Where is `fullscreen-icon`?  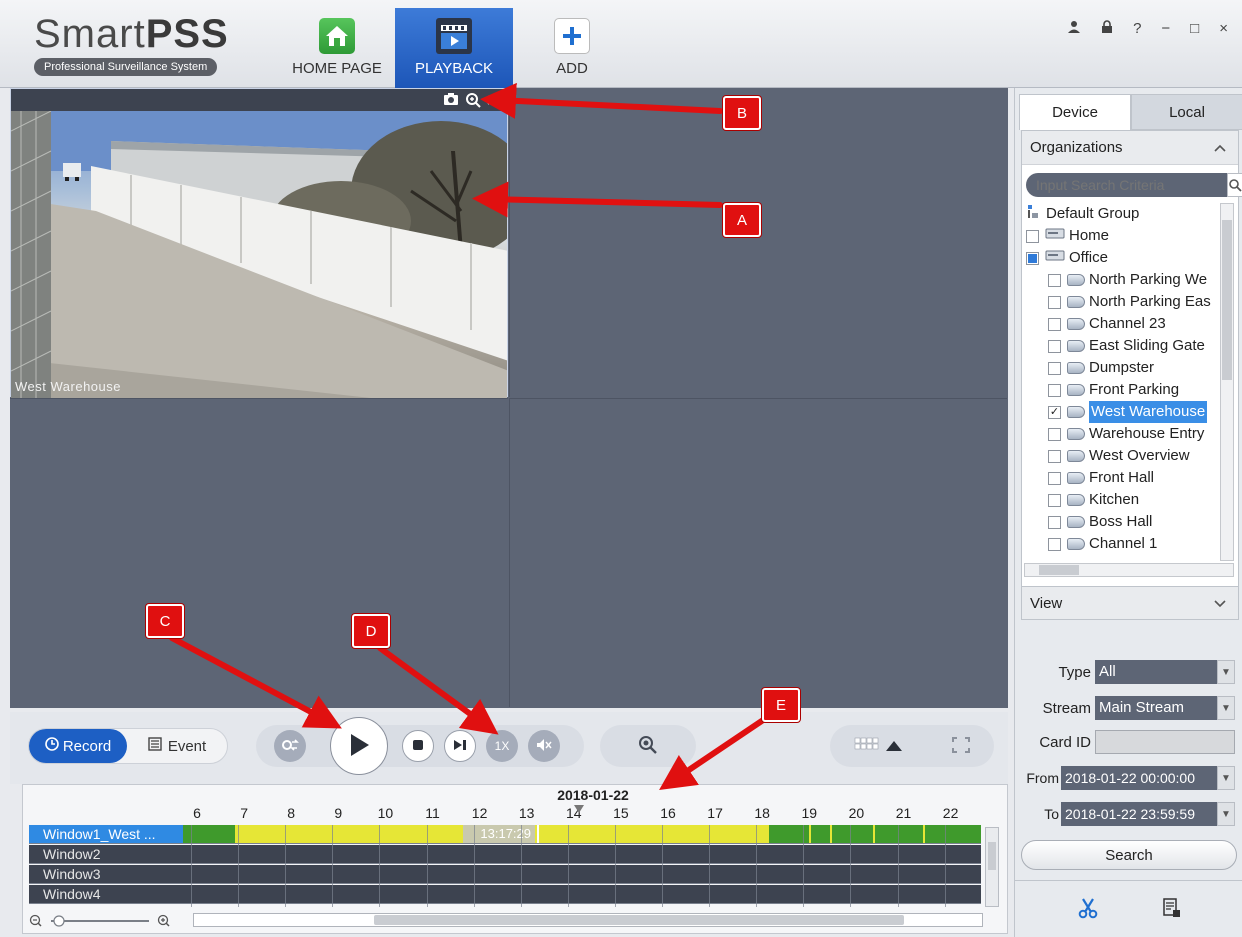
fullscreen-icon is located at coordinates (961, 746).